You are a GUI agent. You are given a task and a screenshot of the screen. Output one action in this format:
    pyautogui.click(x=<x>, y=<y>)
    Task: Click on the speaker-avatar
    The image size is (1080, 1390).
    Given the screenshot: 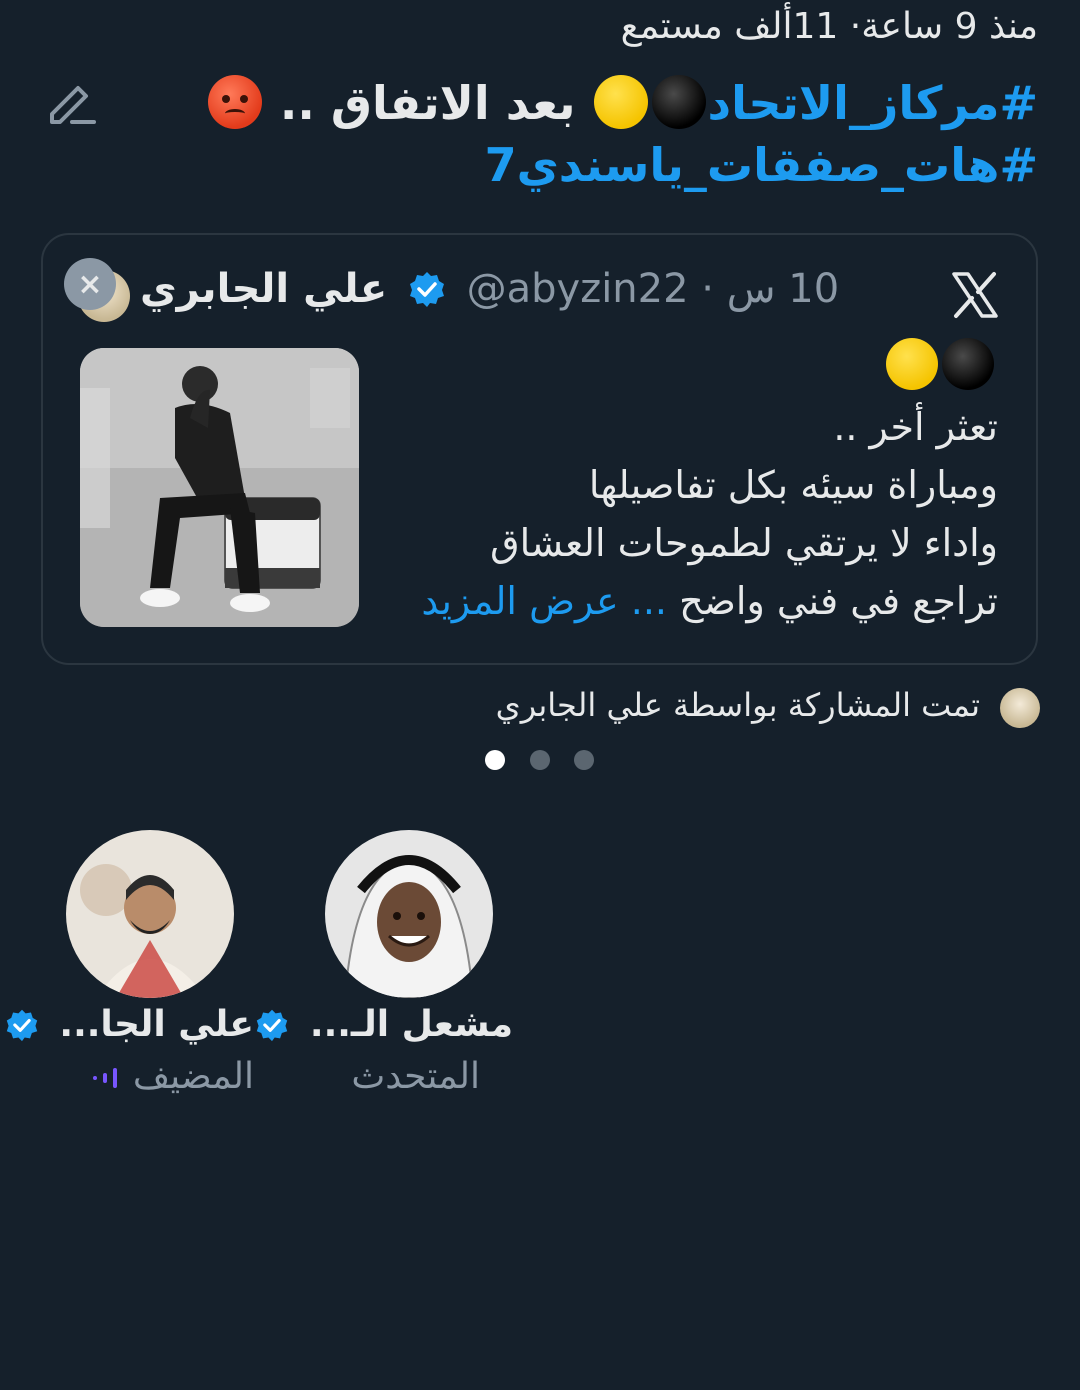 What is the action you would take?
    pyautogui.click(x=409, y=914)
    